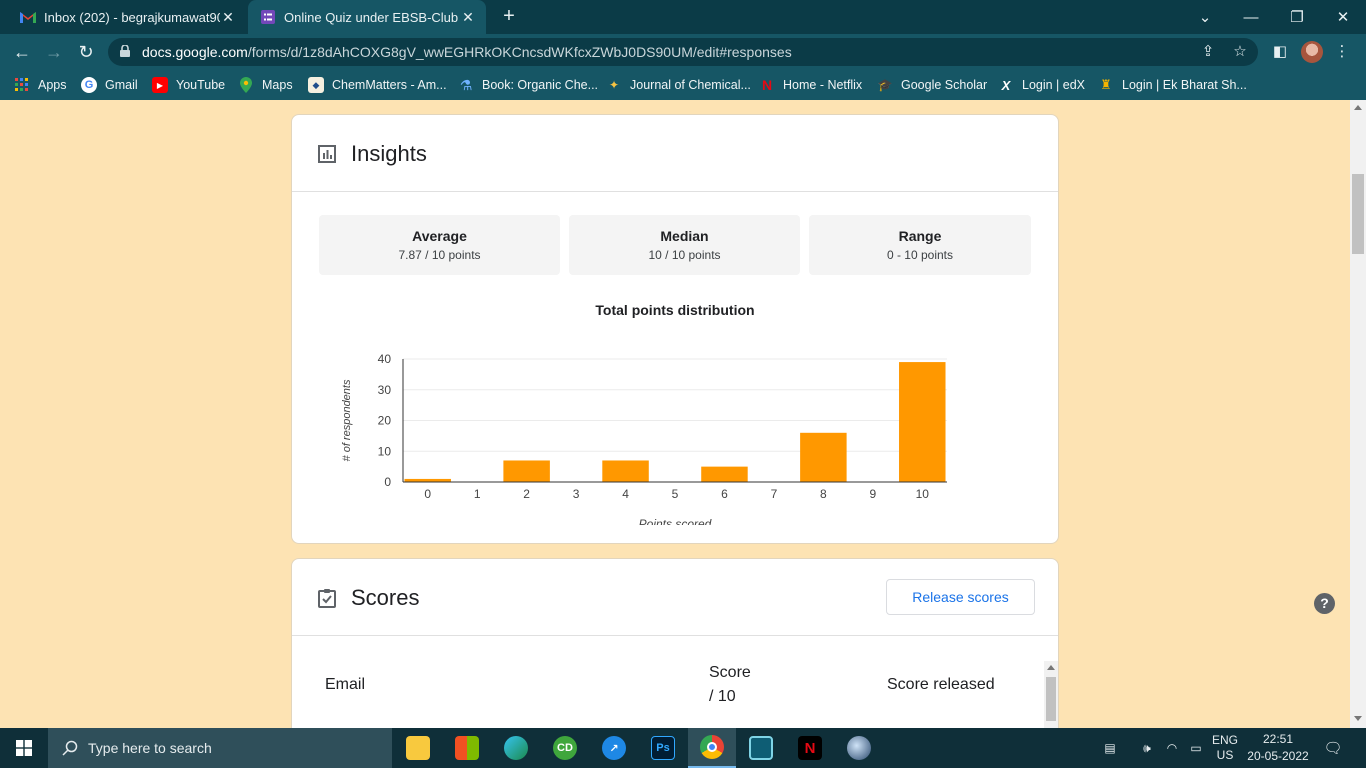 The height and width of the screenshot is (768, 1366). I want to click on bookmark-maps: Maps, so click(265, 85).